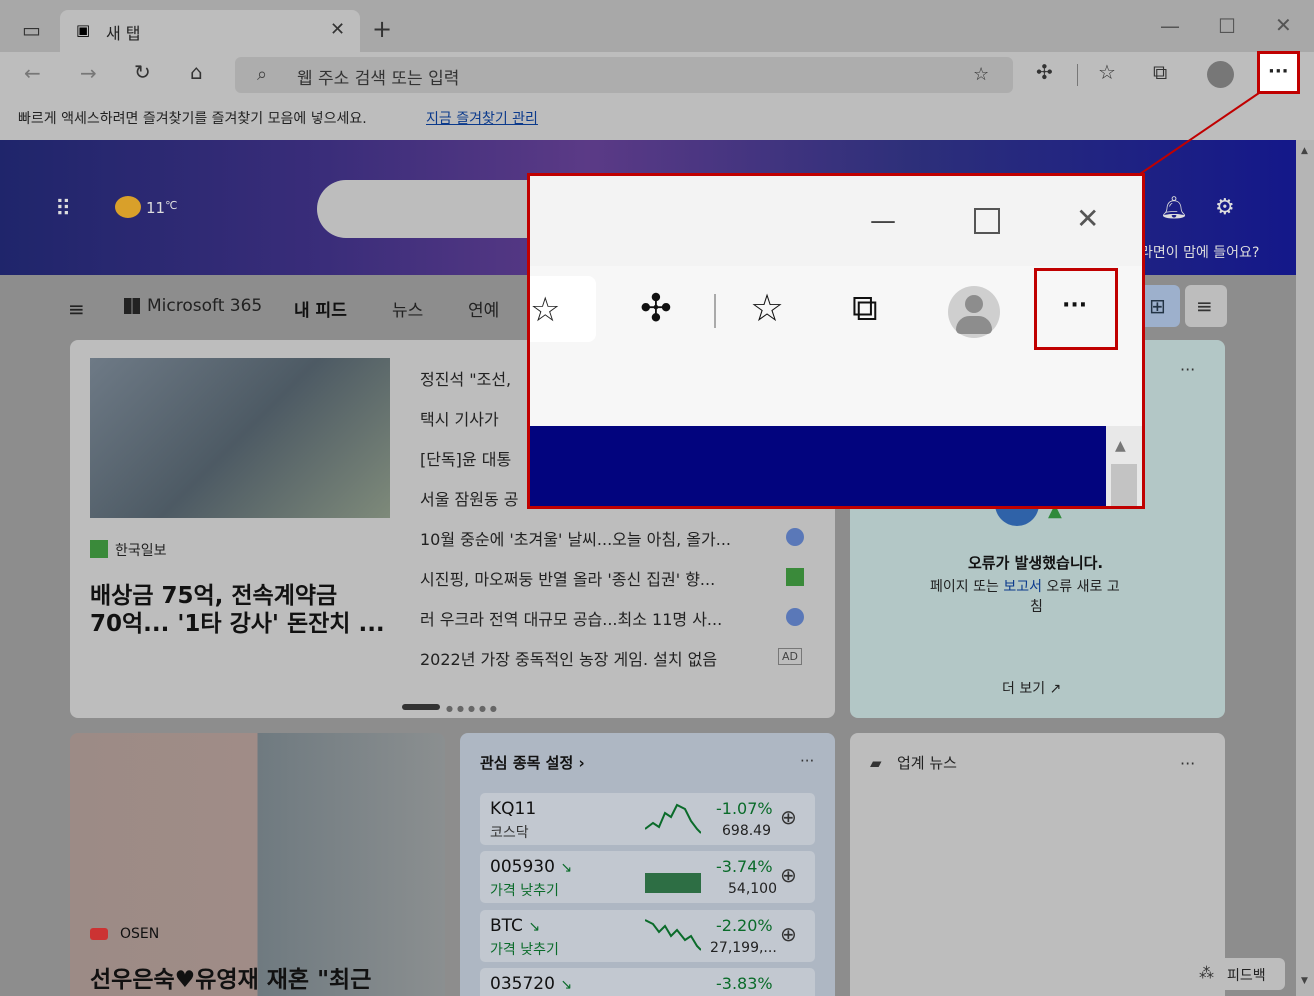 This screenshot has width=1314, height=996. I want to click on list-view-toggle: ≡, so click(1206, 306).